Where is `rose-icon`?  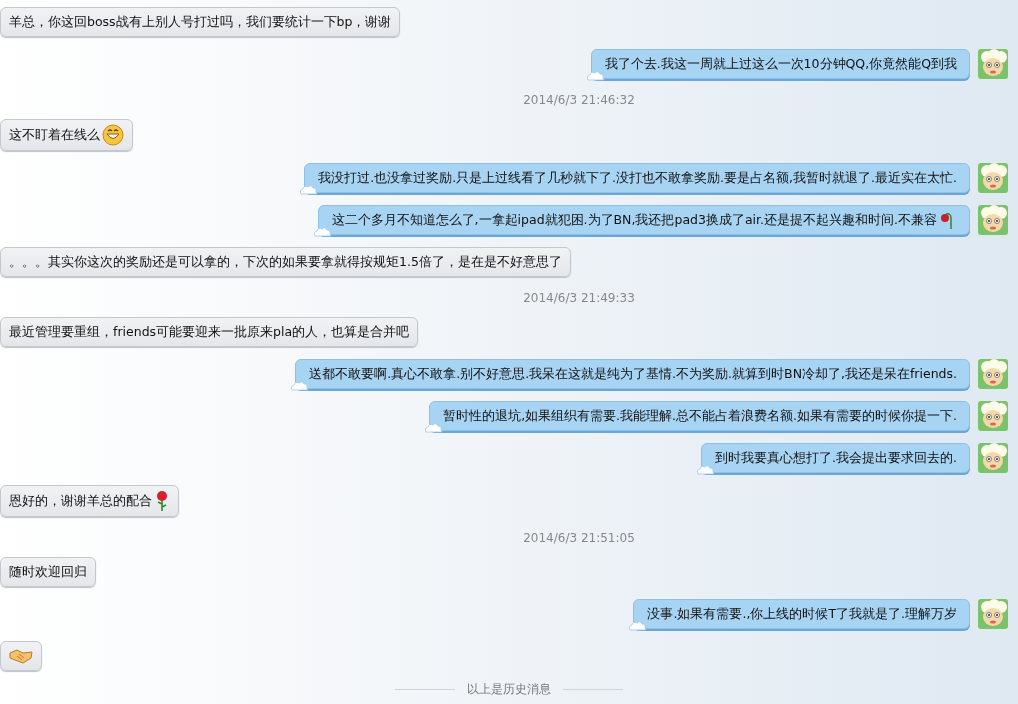
rose-icon is located at coordinates (162, 501).